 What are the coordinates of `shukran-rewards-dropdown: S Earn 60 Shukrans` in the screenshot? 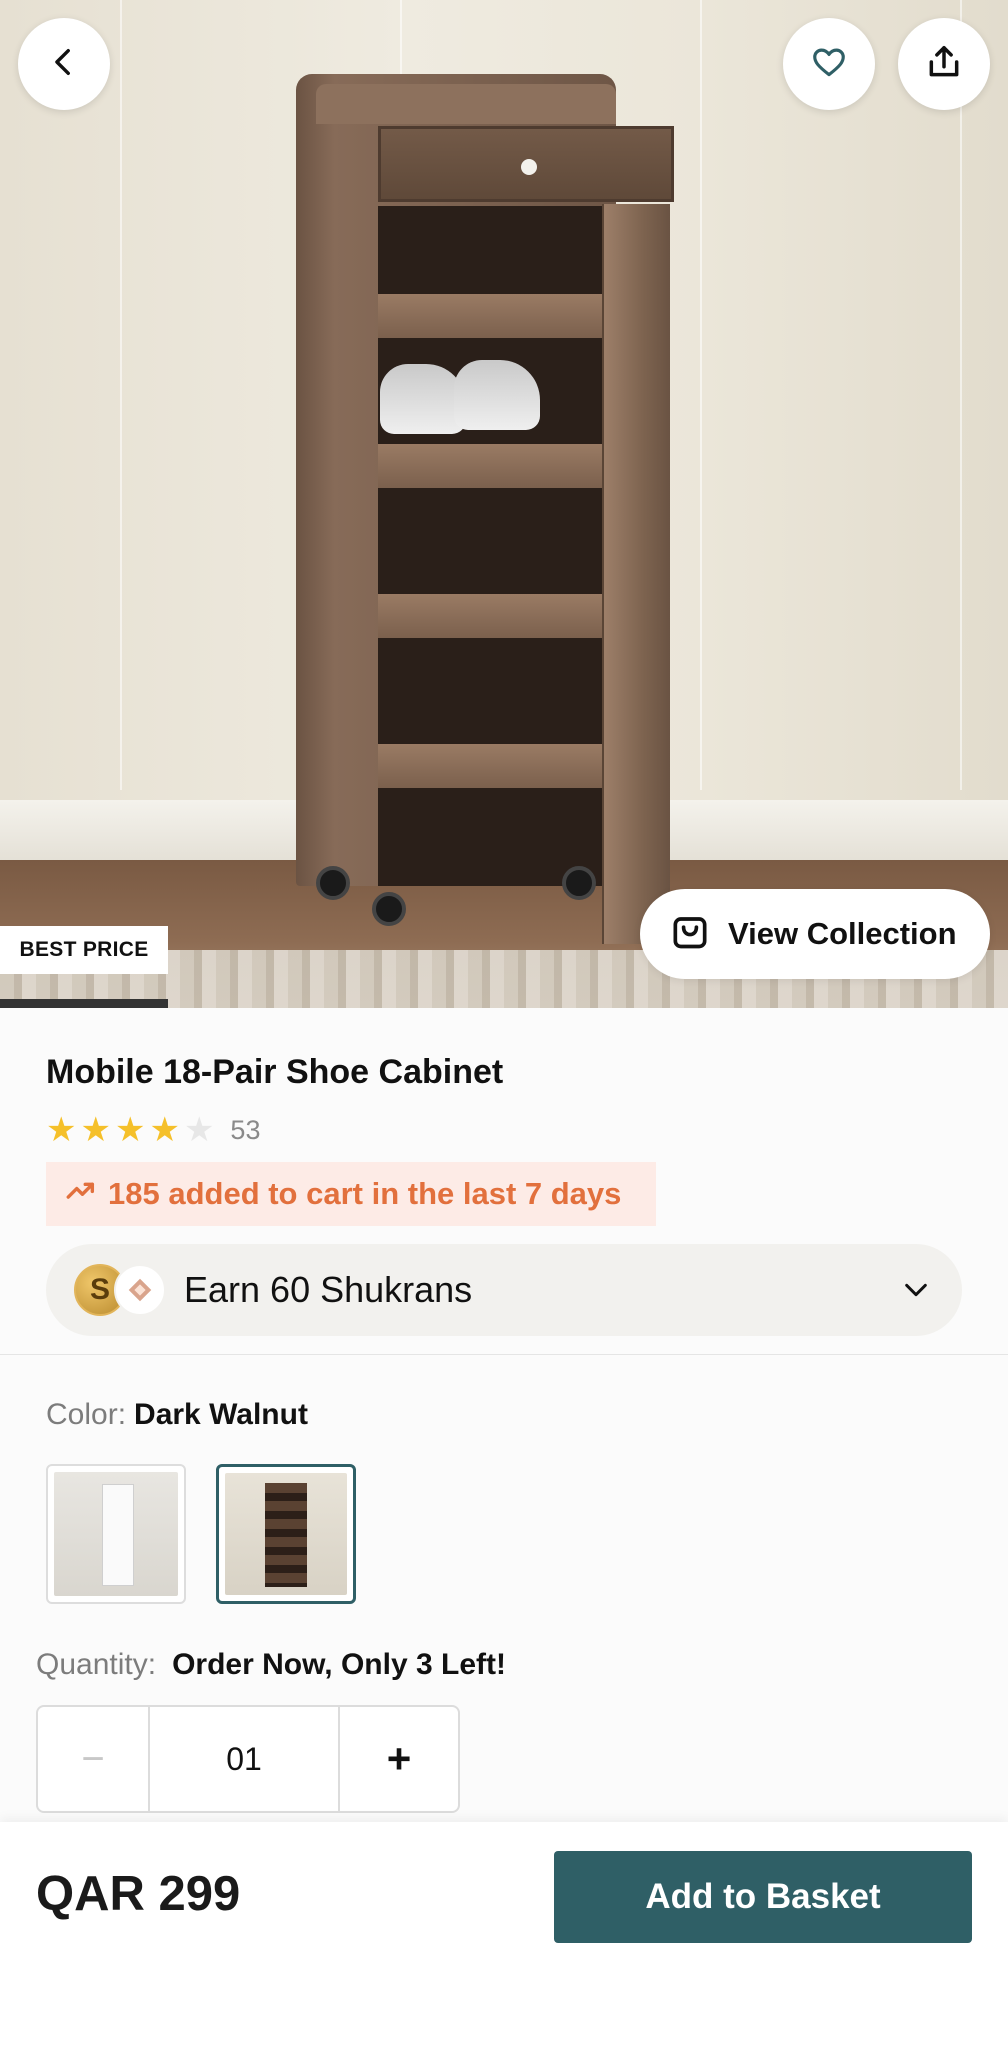 It's located at (504, 1290).